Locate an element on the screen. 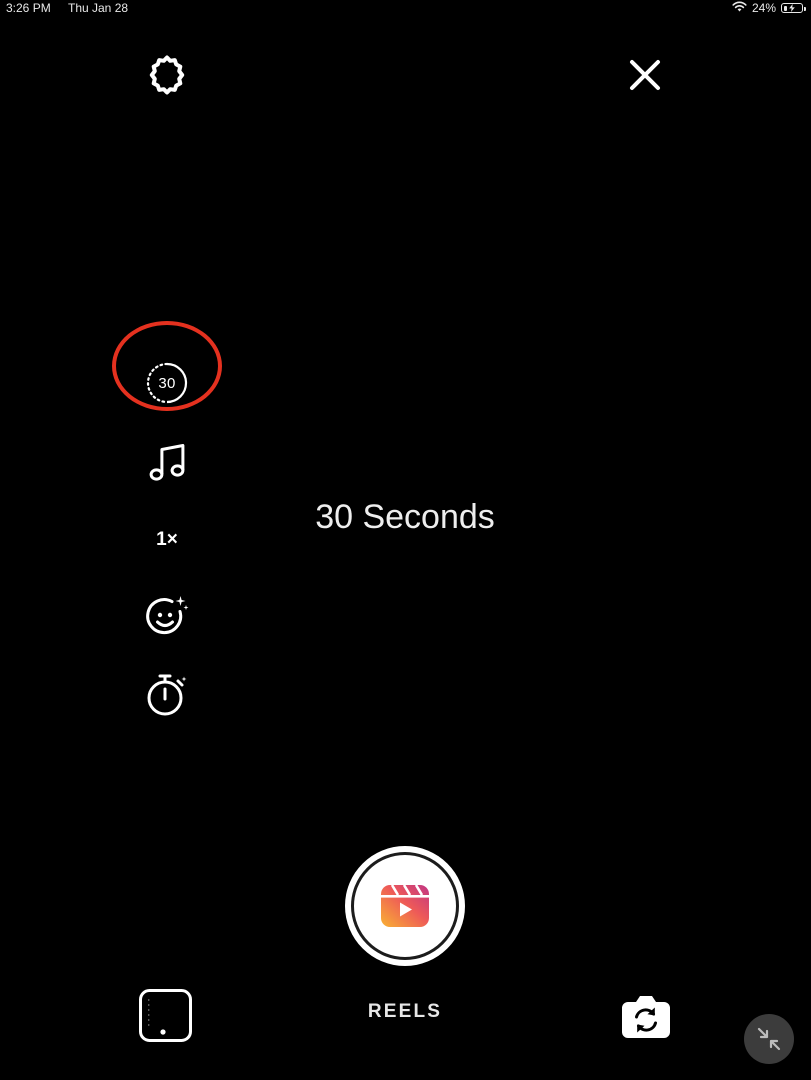 Image resolution: width=811 pixels, height=1080 pixels. effects-button is located at coordinates (167, 617).